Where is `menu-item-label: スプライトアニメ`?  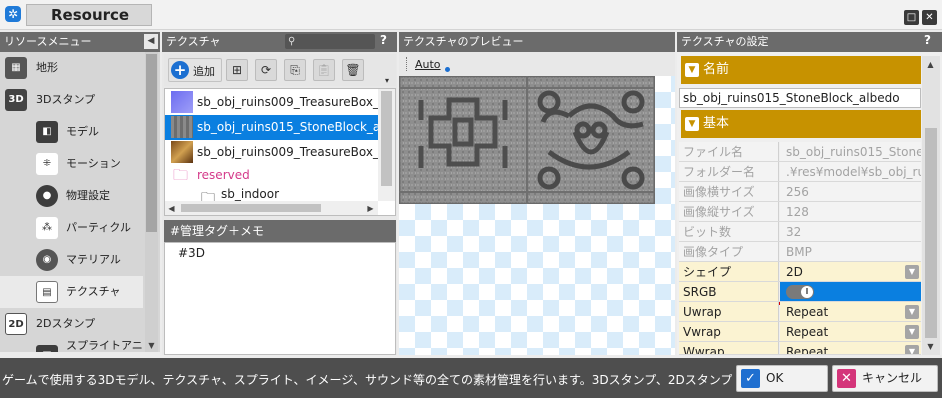 menu-item-label: スプライトアニメ is located at coordinates (104, 346).